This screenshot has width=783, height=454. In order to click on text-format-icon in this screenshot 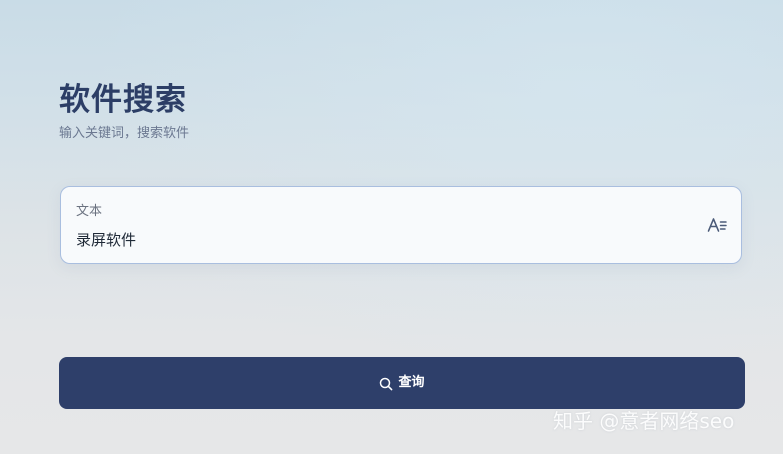, I will do `click(717, 225)`.